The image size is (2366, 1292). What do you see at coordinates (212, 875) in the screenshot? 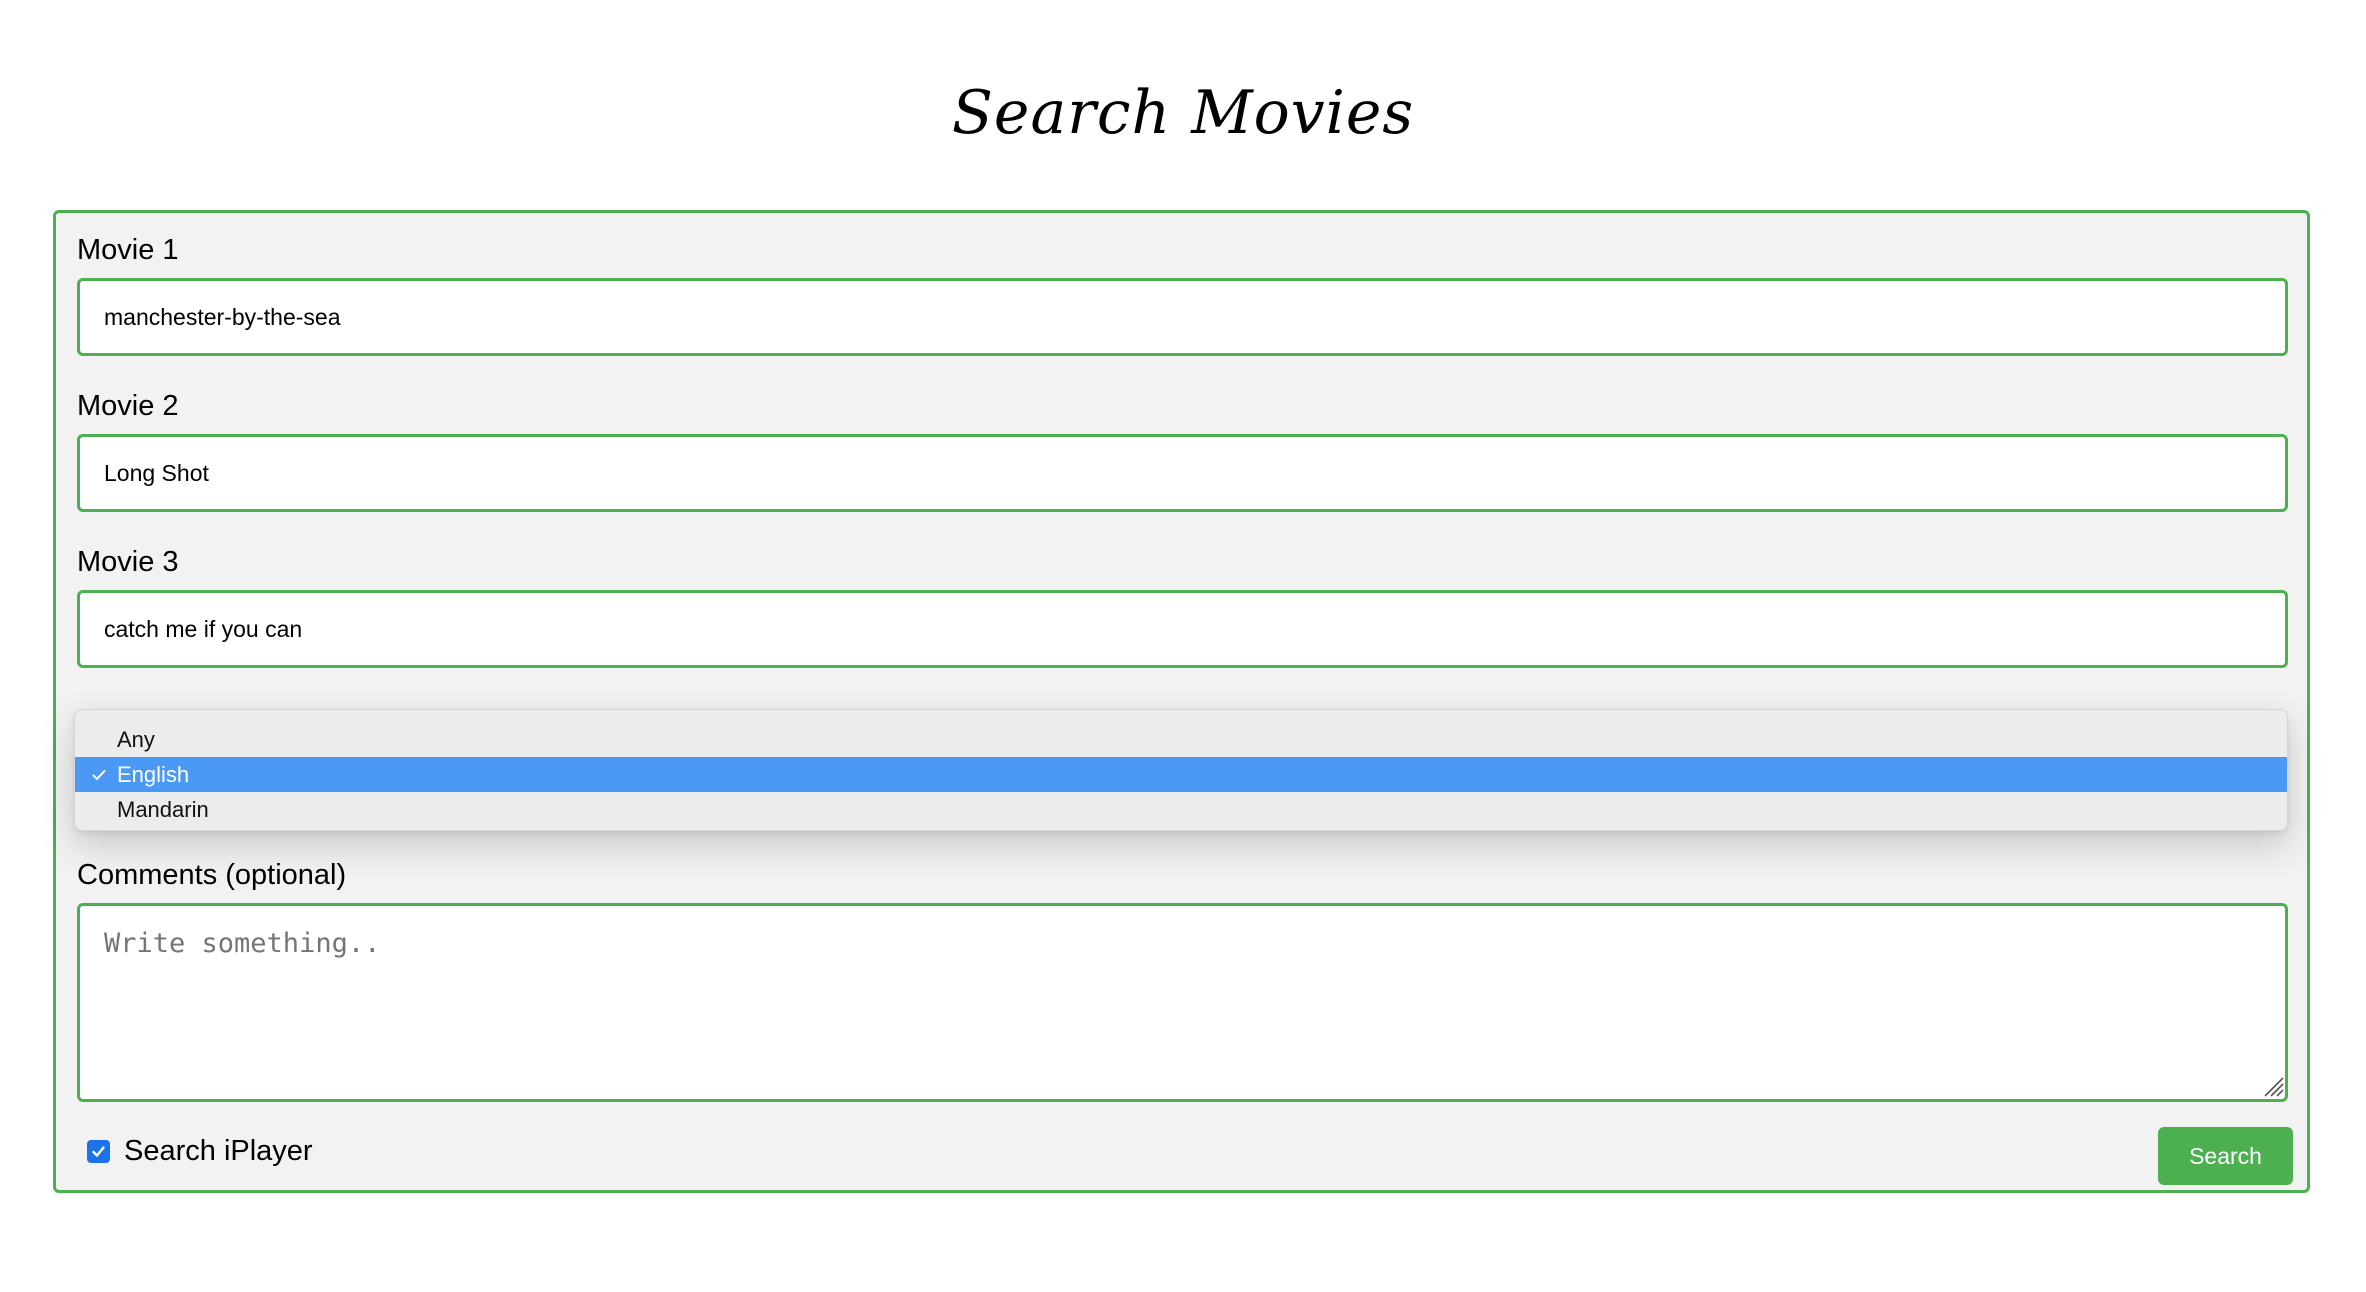
I see `comments-label: Comments (optional)` at bounding box center [212, 875].